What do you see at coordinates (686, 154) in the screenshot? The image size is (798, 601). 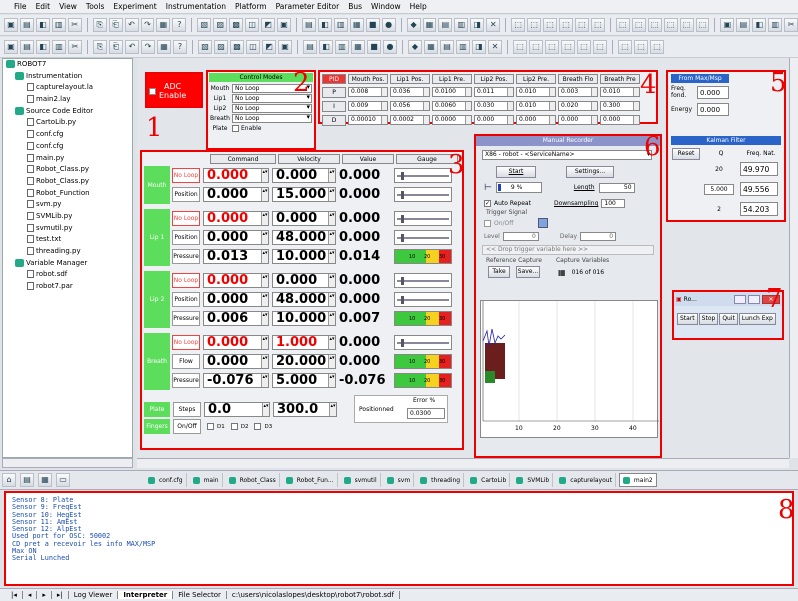 I see `kalman-reset-button: Reset` at bounding box center [686, 154].